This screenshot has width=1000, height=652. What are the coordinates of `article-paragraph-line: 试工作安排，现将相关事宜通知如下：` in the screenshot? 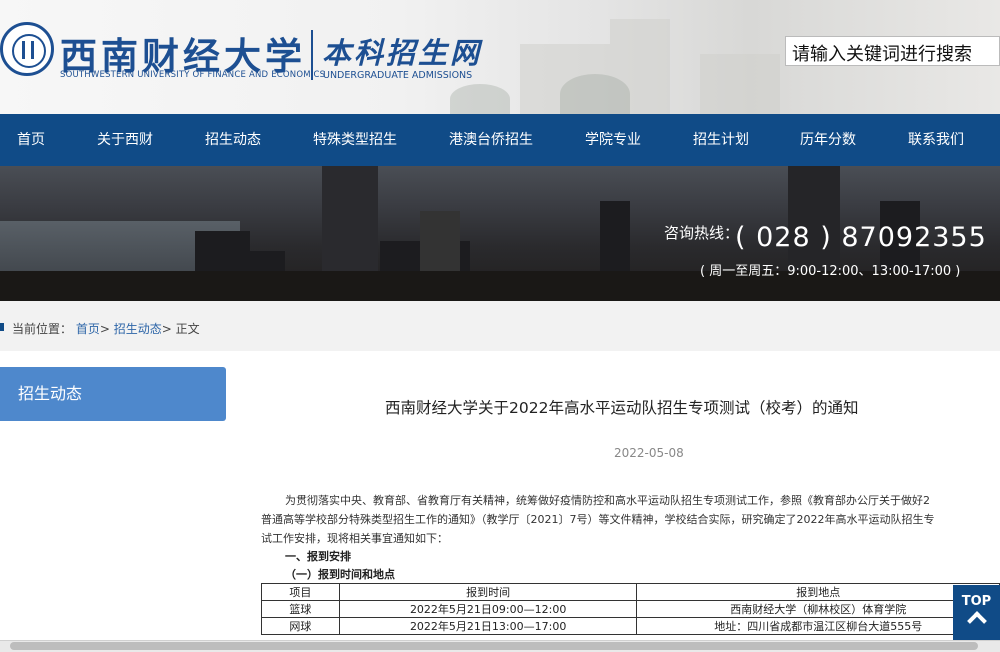 It's located at (354, 538).